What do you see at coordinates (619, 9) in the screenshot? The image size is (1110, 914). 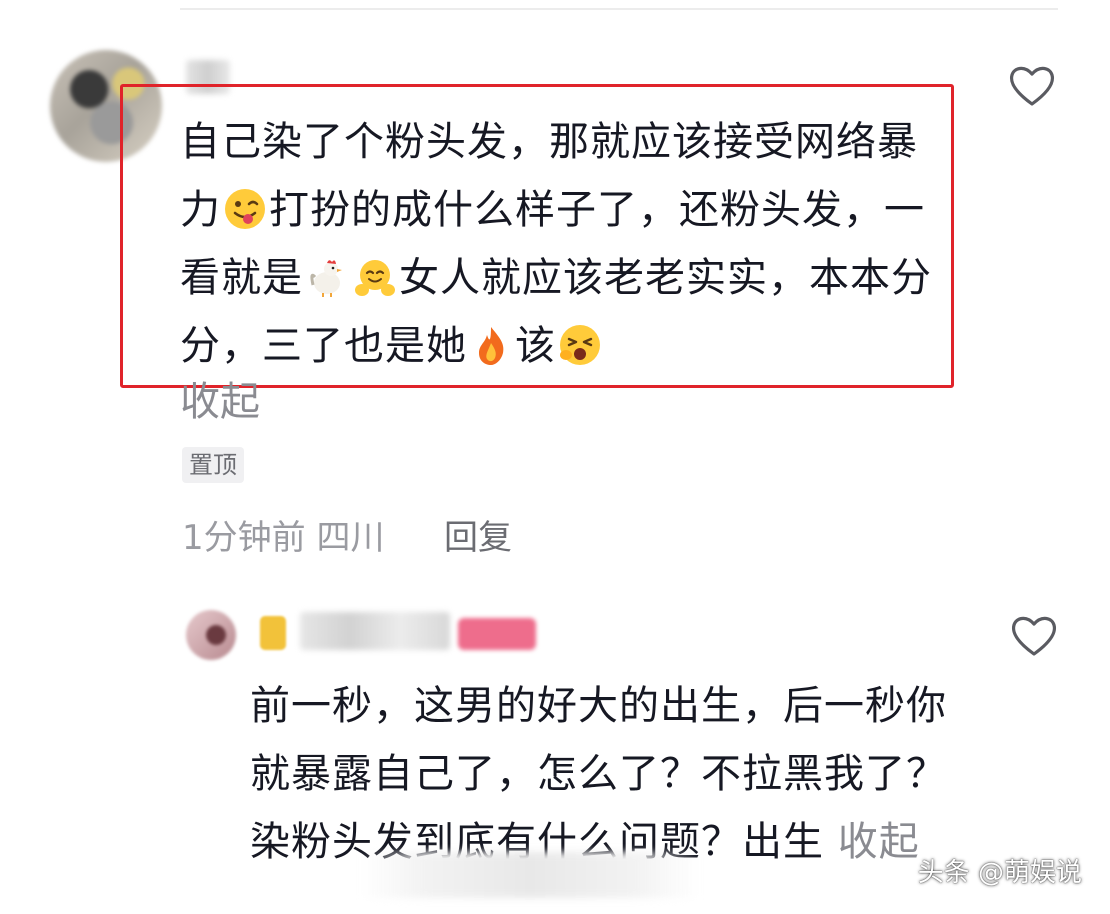 I see `divider` at bounding box center [619, 9].